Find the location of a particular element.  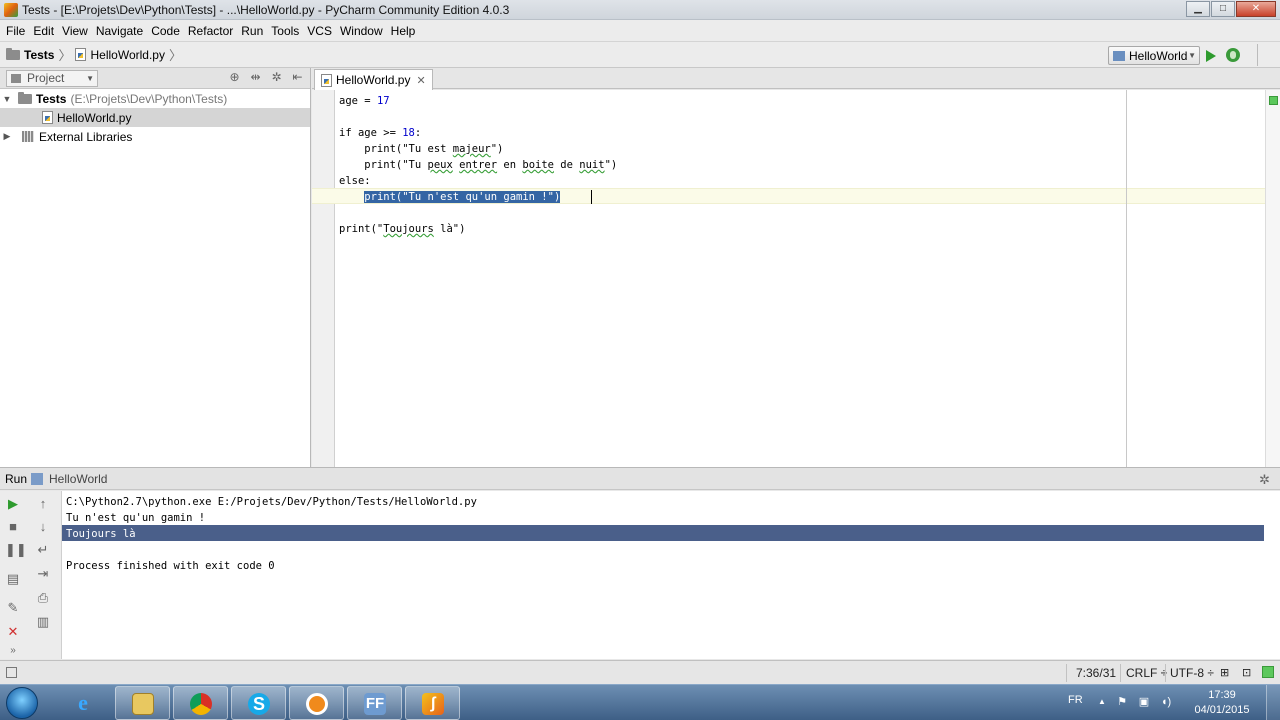

collapse-all-icon: ⇹ is located at coordinates (255, 77).